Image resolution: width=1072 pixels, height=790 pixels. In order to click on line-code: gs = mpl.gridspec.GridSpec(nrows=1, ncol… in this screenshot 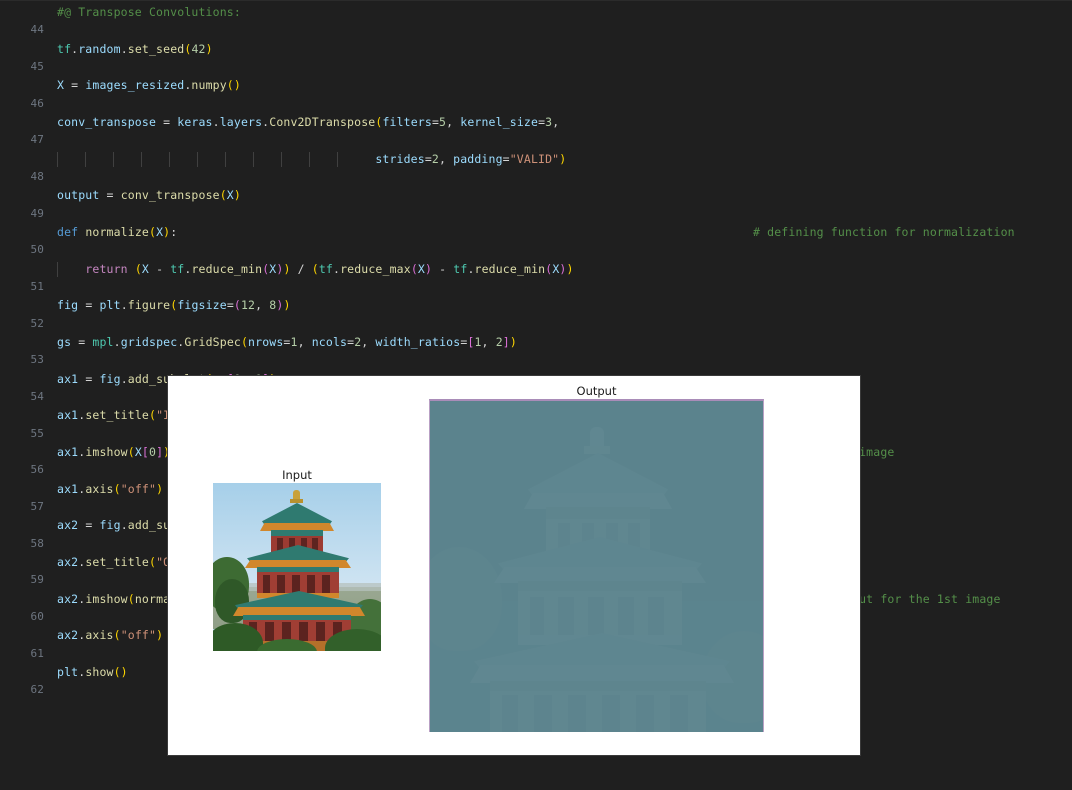, I will do `click(287, 341)`.